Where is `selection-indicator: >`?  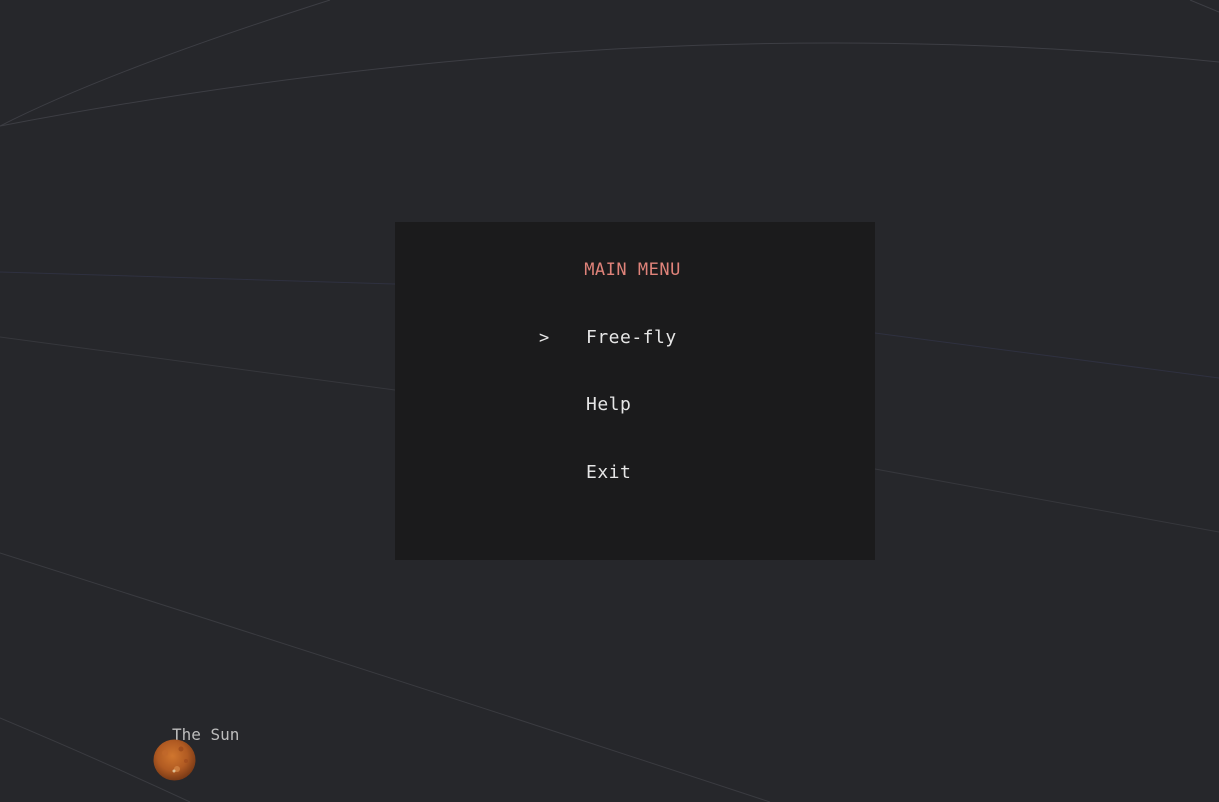
selection-indicator: > is located at coordinates (544, 338).